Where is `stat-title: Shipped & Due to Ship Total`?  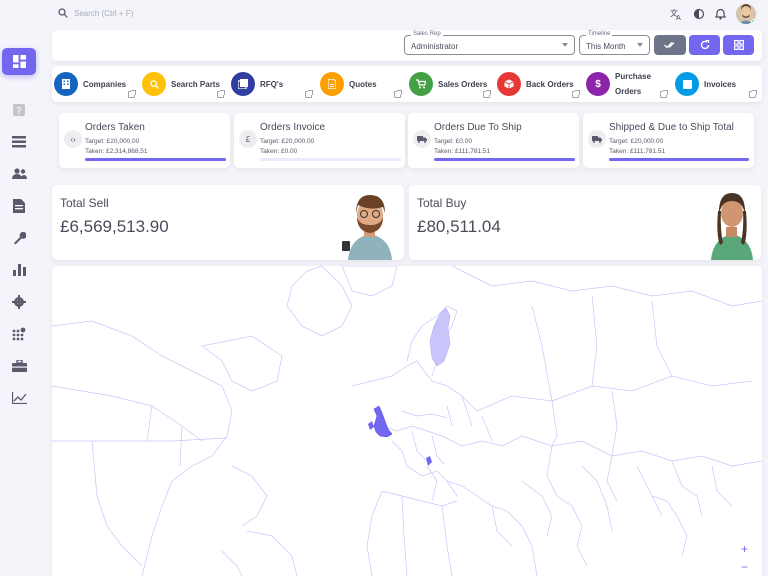
stat-title: Shipped & Due to Ship Total is located at coordinates (671, 127).